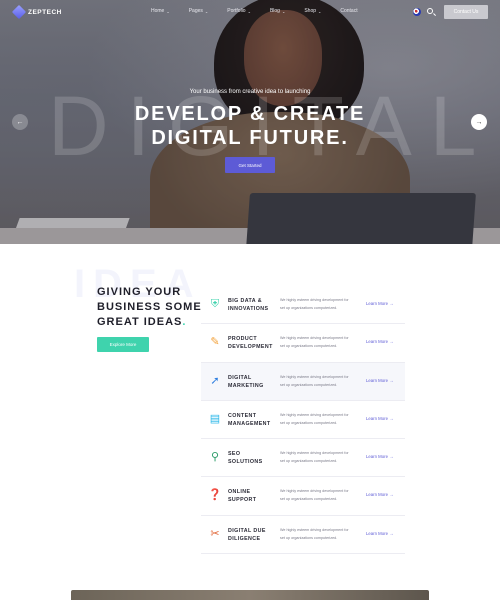 This screenshot has width=500, height=600. Describe the element at coordinates (249, 419) in the screenshot. I see `service-title: CONTENT MANAGEMENT` at that location.